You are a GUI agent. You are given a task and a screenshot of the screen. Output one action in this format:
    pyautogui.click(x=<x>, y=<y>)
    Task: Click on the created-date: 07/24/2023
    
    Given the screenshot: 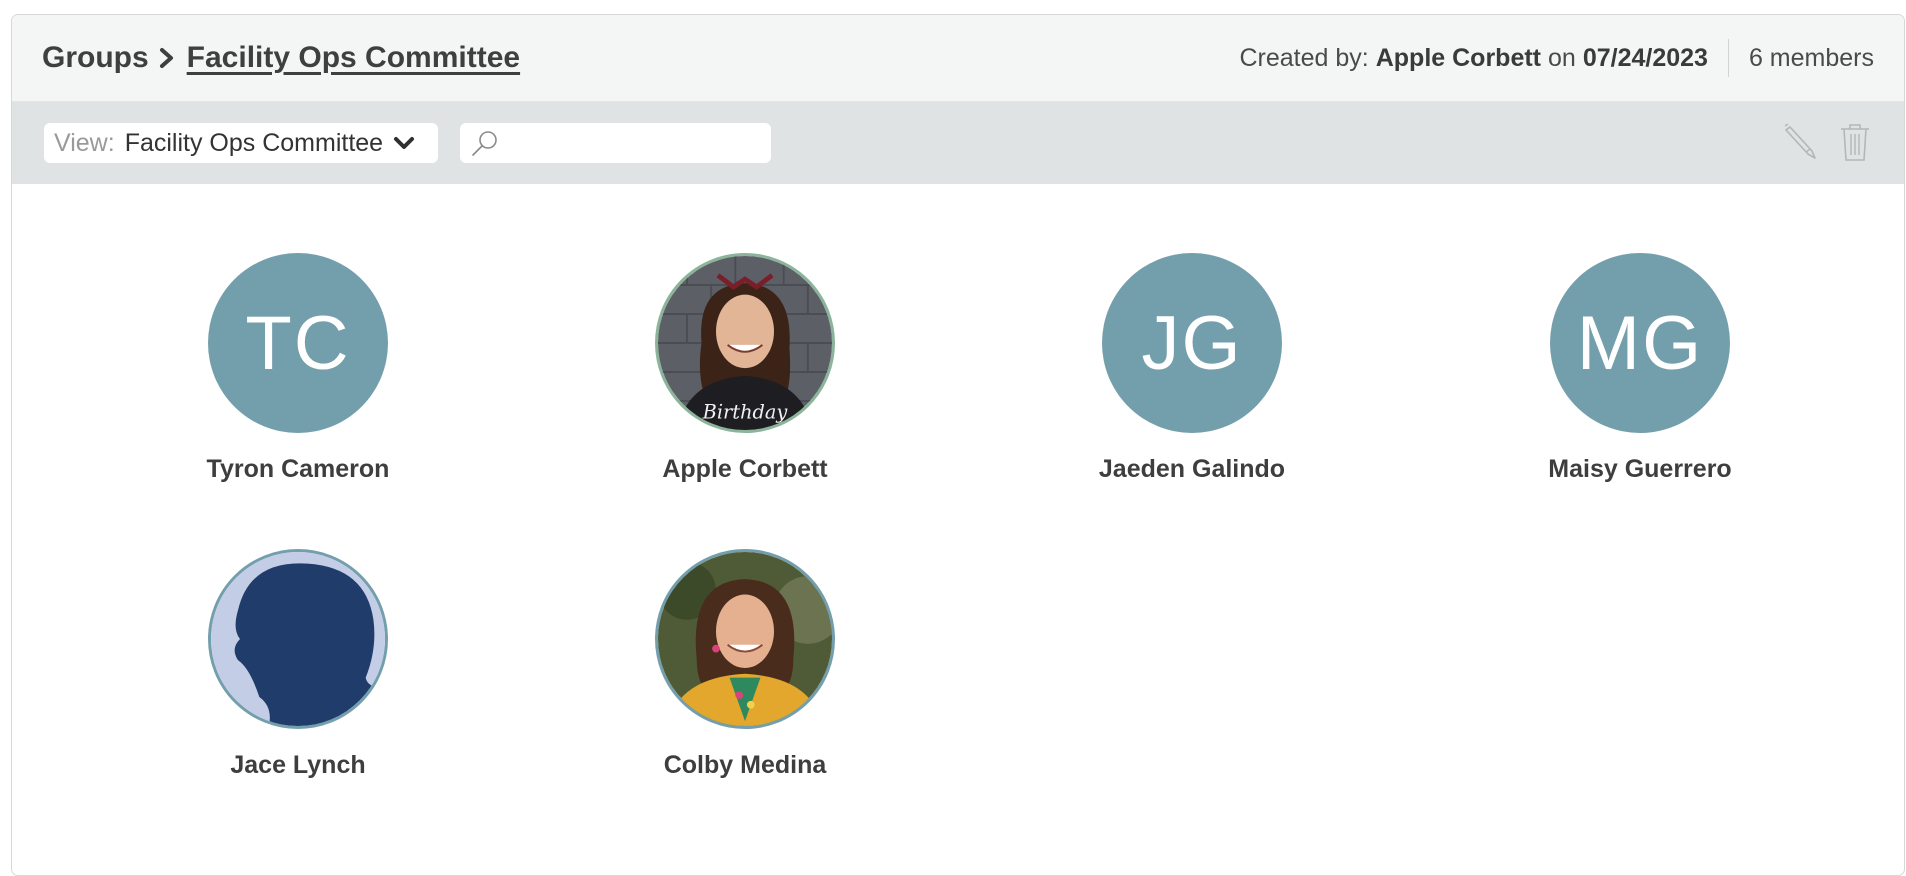 What is the action you would take?
    pyautogui.click(x=1645, y=57)
    